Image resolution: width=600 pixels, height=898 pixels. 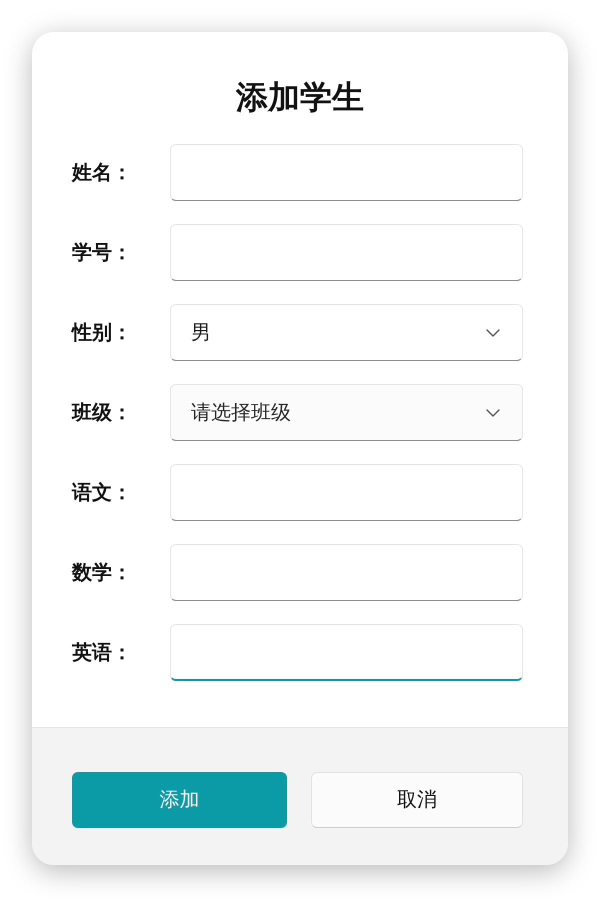 I want to click on field-label: 姓名：, so click(x=102, y=173).